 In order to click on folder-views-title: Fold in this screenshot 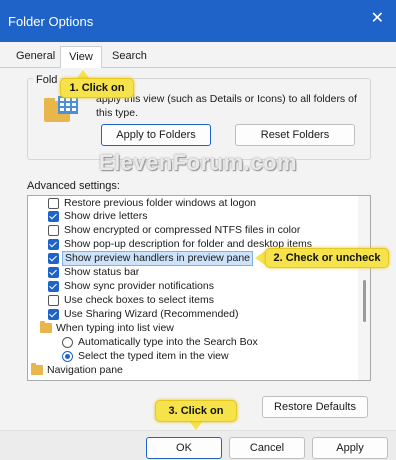, I will do `click(47, 80)`.